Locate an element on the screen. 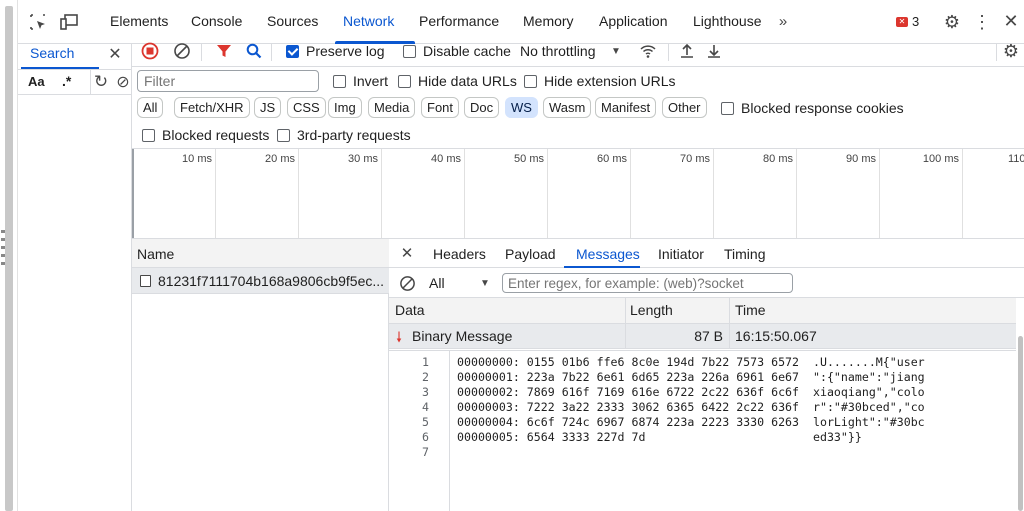  column-header-time: Time is located at coordinates (750, 310).